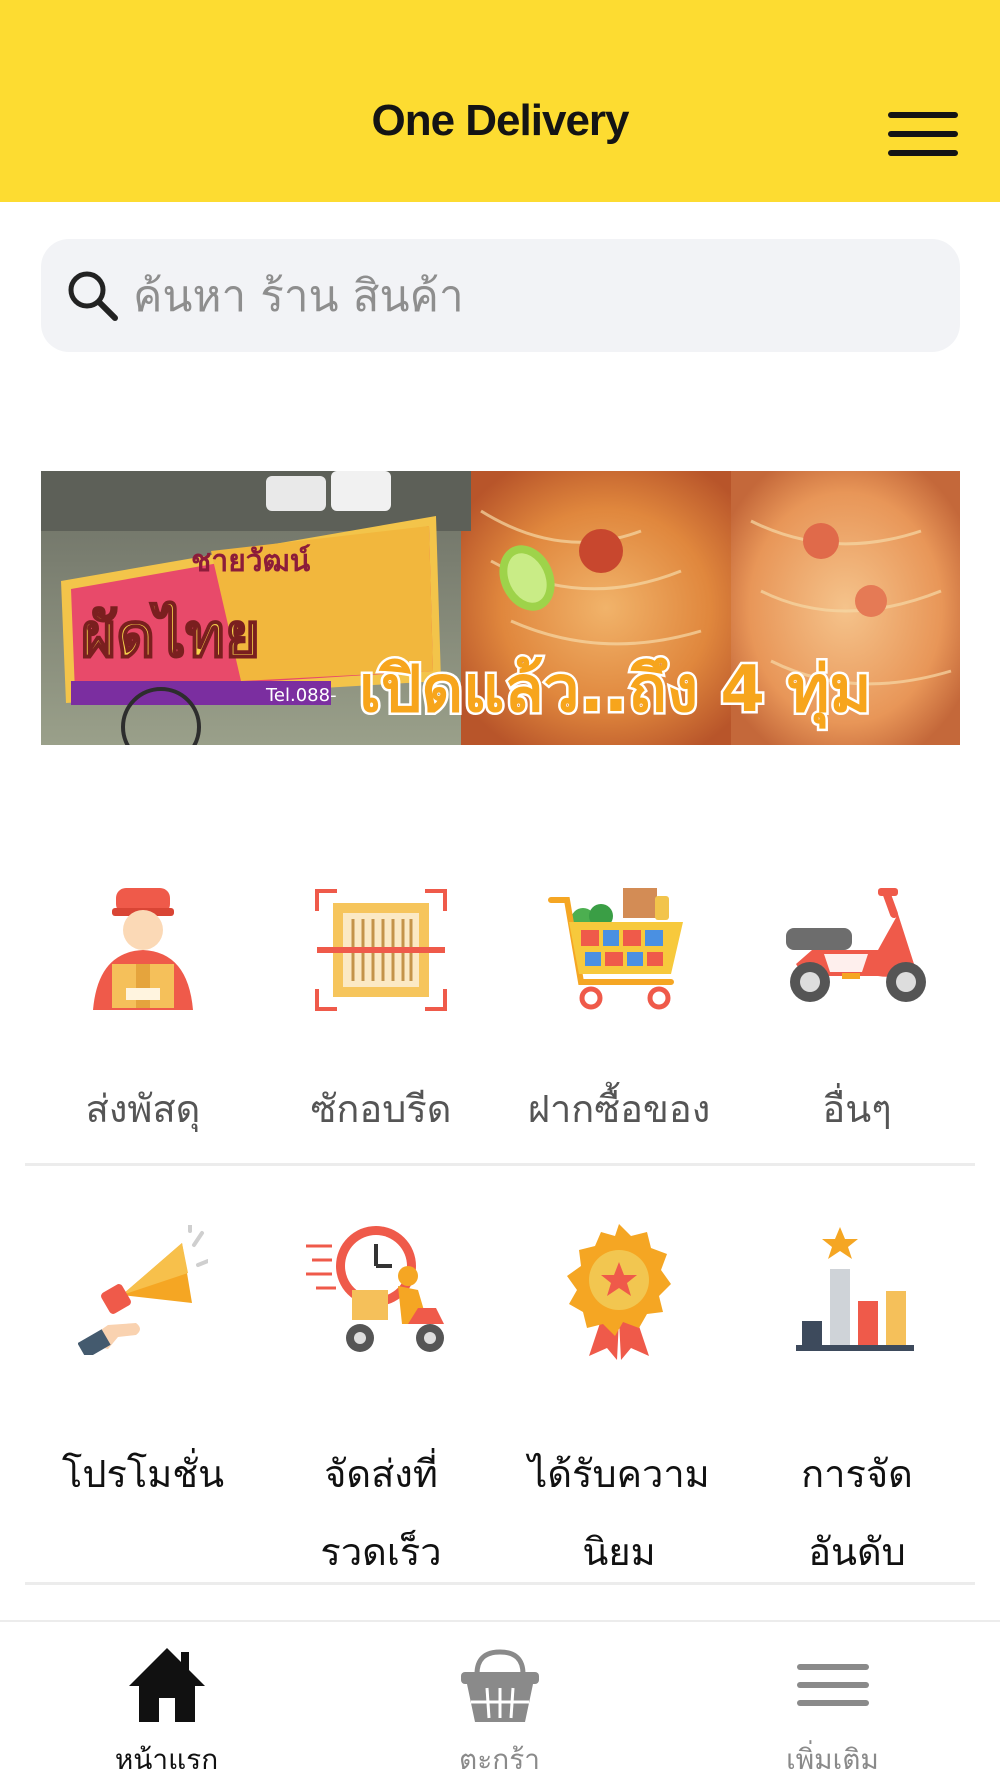  Describe the element at coordinates (143, 1400) in the screenshot. I see `category-promotion: โปรโมชั่น` at that location.